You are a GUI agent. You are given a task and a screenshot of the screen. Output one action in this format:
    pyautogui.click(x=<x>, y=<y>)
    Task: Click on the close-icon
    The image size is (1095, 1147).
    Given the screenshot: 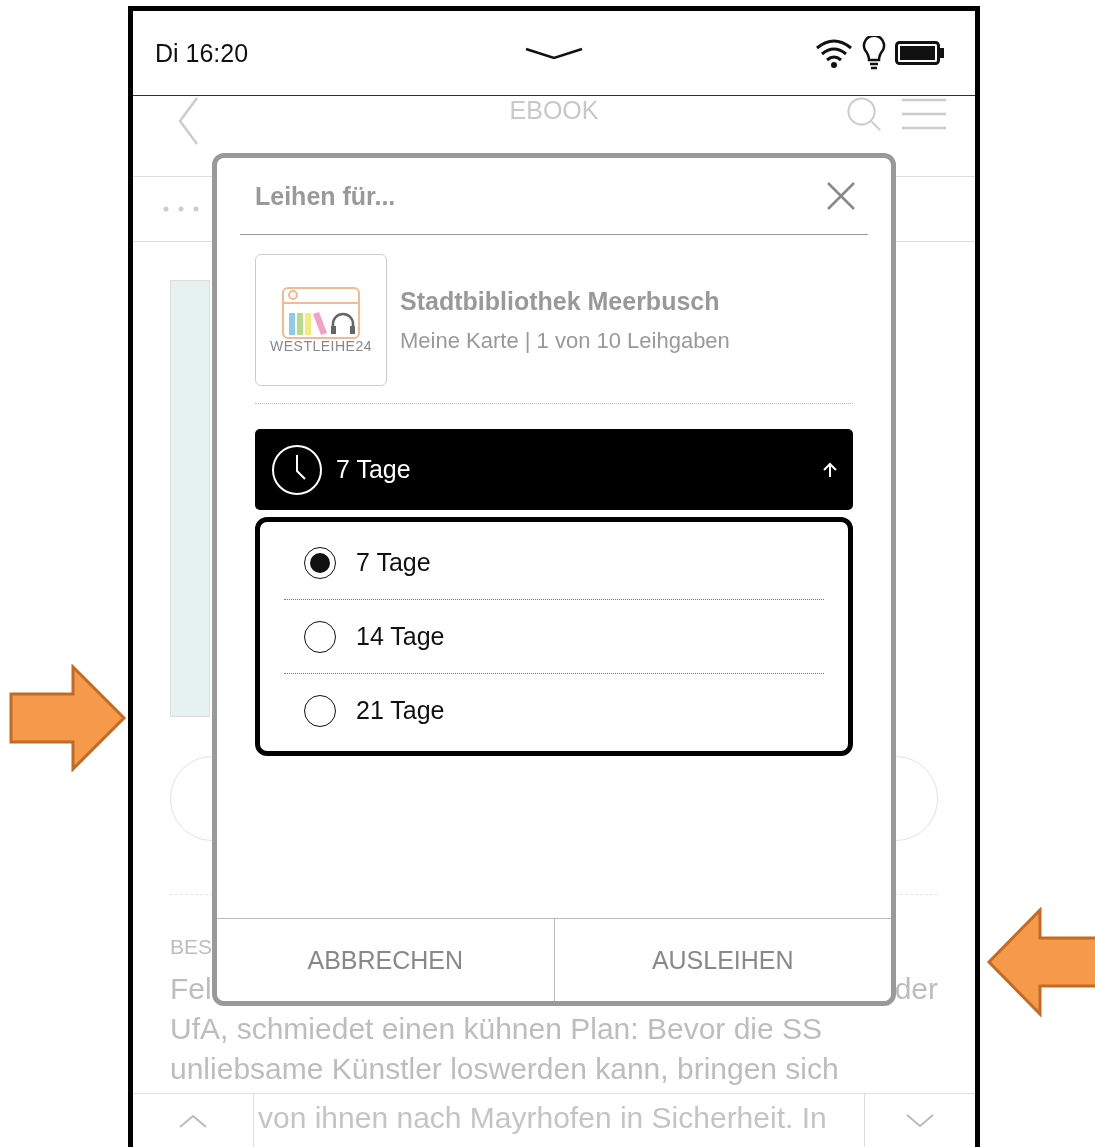 What is the action you would take?
    pyautogui.click(x=841, y=196)
    